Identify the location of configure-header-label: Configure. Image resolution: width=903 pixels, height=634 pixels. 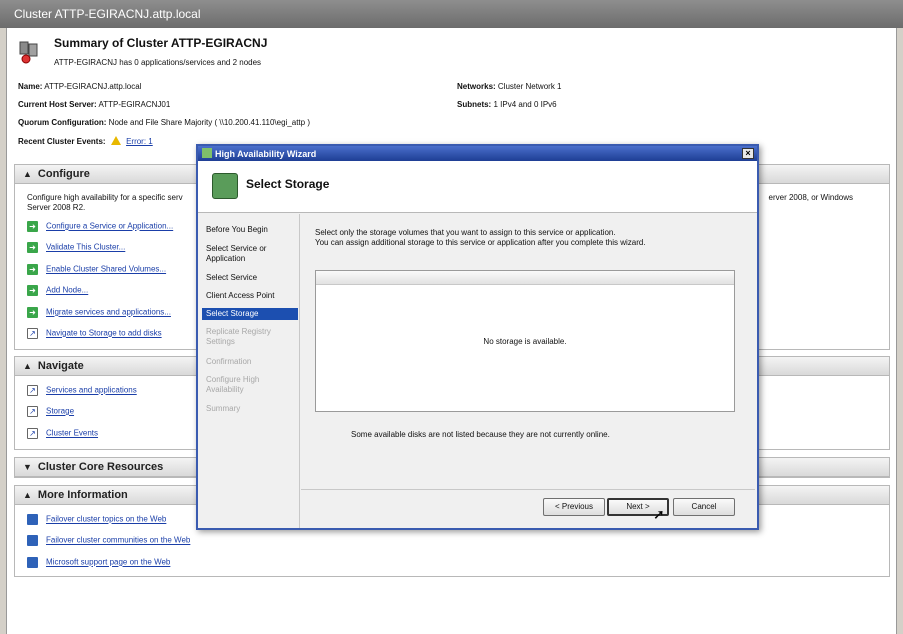
(63, 174).